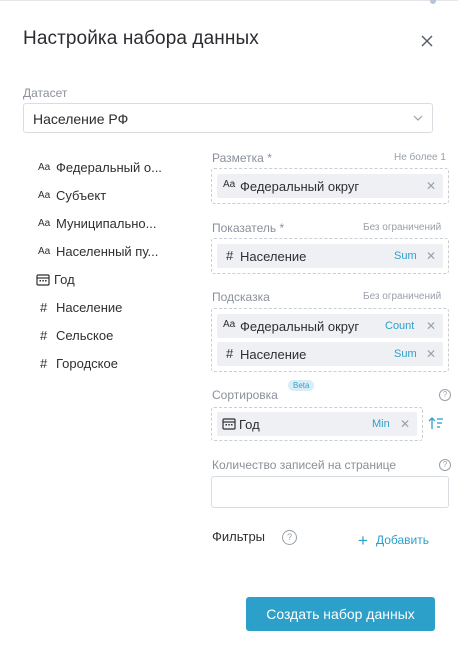 The image size is (458, 653). Describe the element at coordinates (45, 93) in the screenshot. I see `dataset-label: Датасет` at that location.